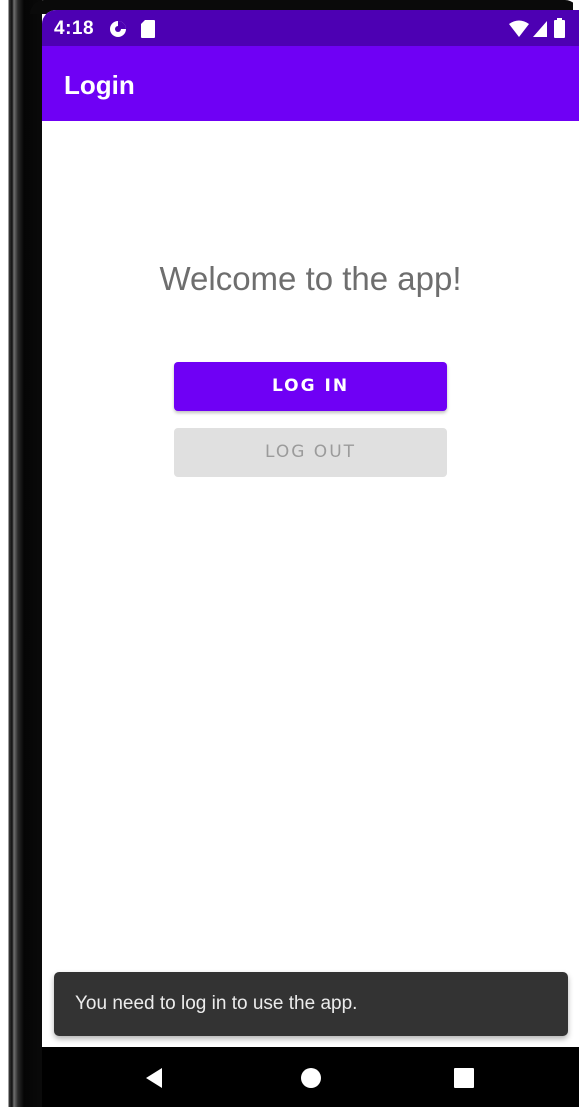  Describe the element at coordinates (310, 386) in the screenshot. I see `login-button: LOG IN` at that location.